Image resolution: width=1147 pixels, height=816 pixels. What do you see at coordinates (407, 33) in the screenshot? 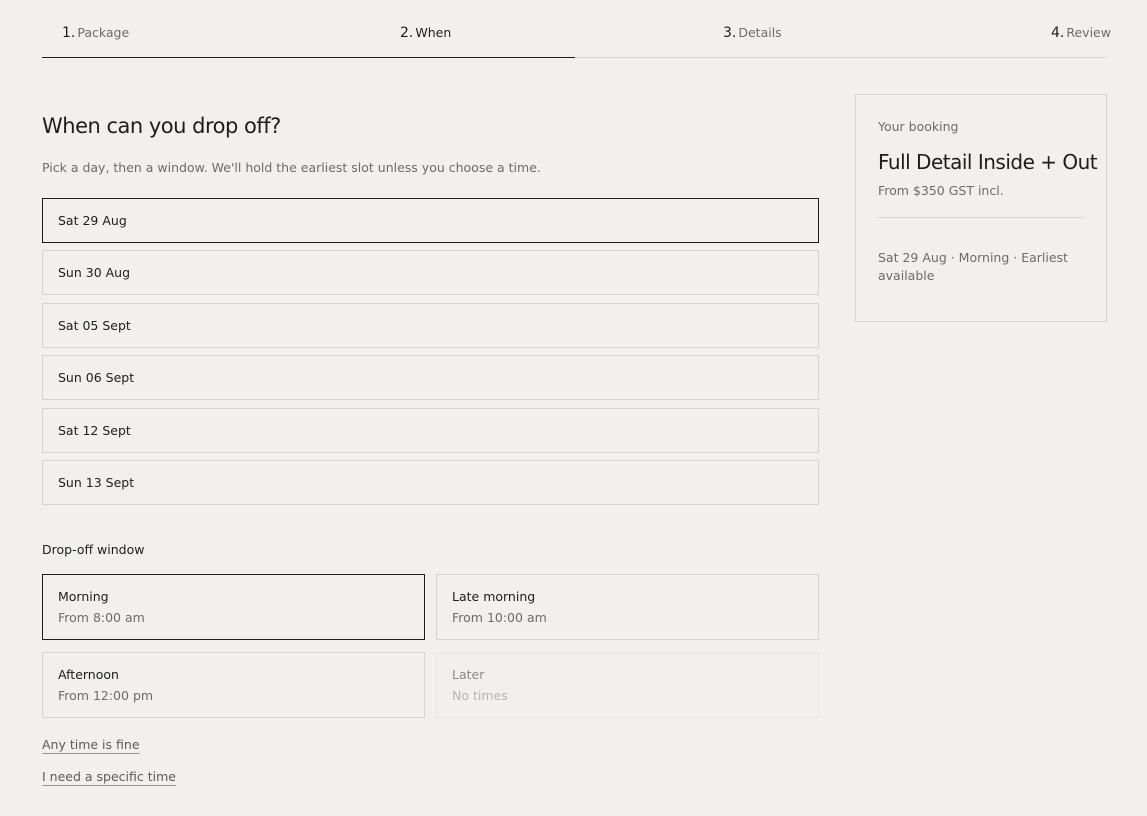
I see `step-number: 2.` at bounding box center [407, 33].